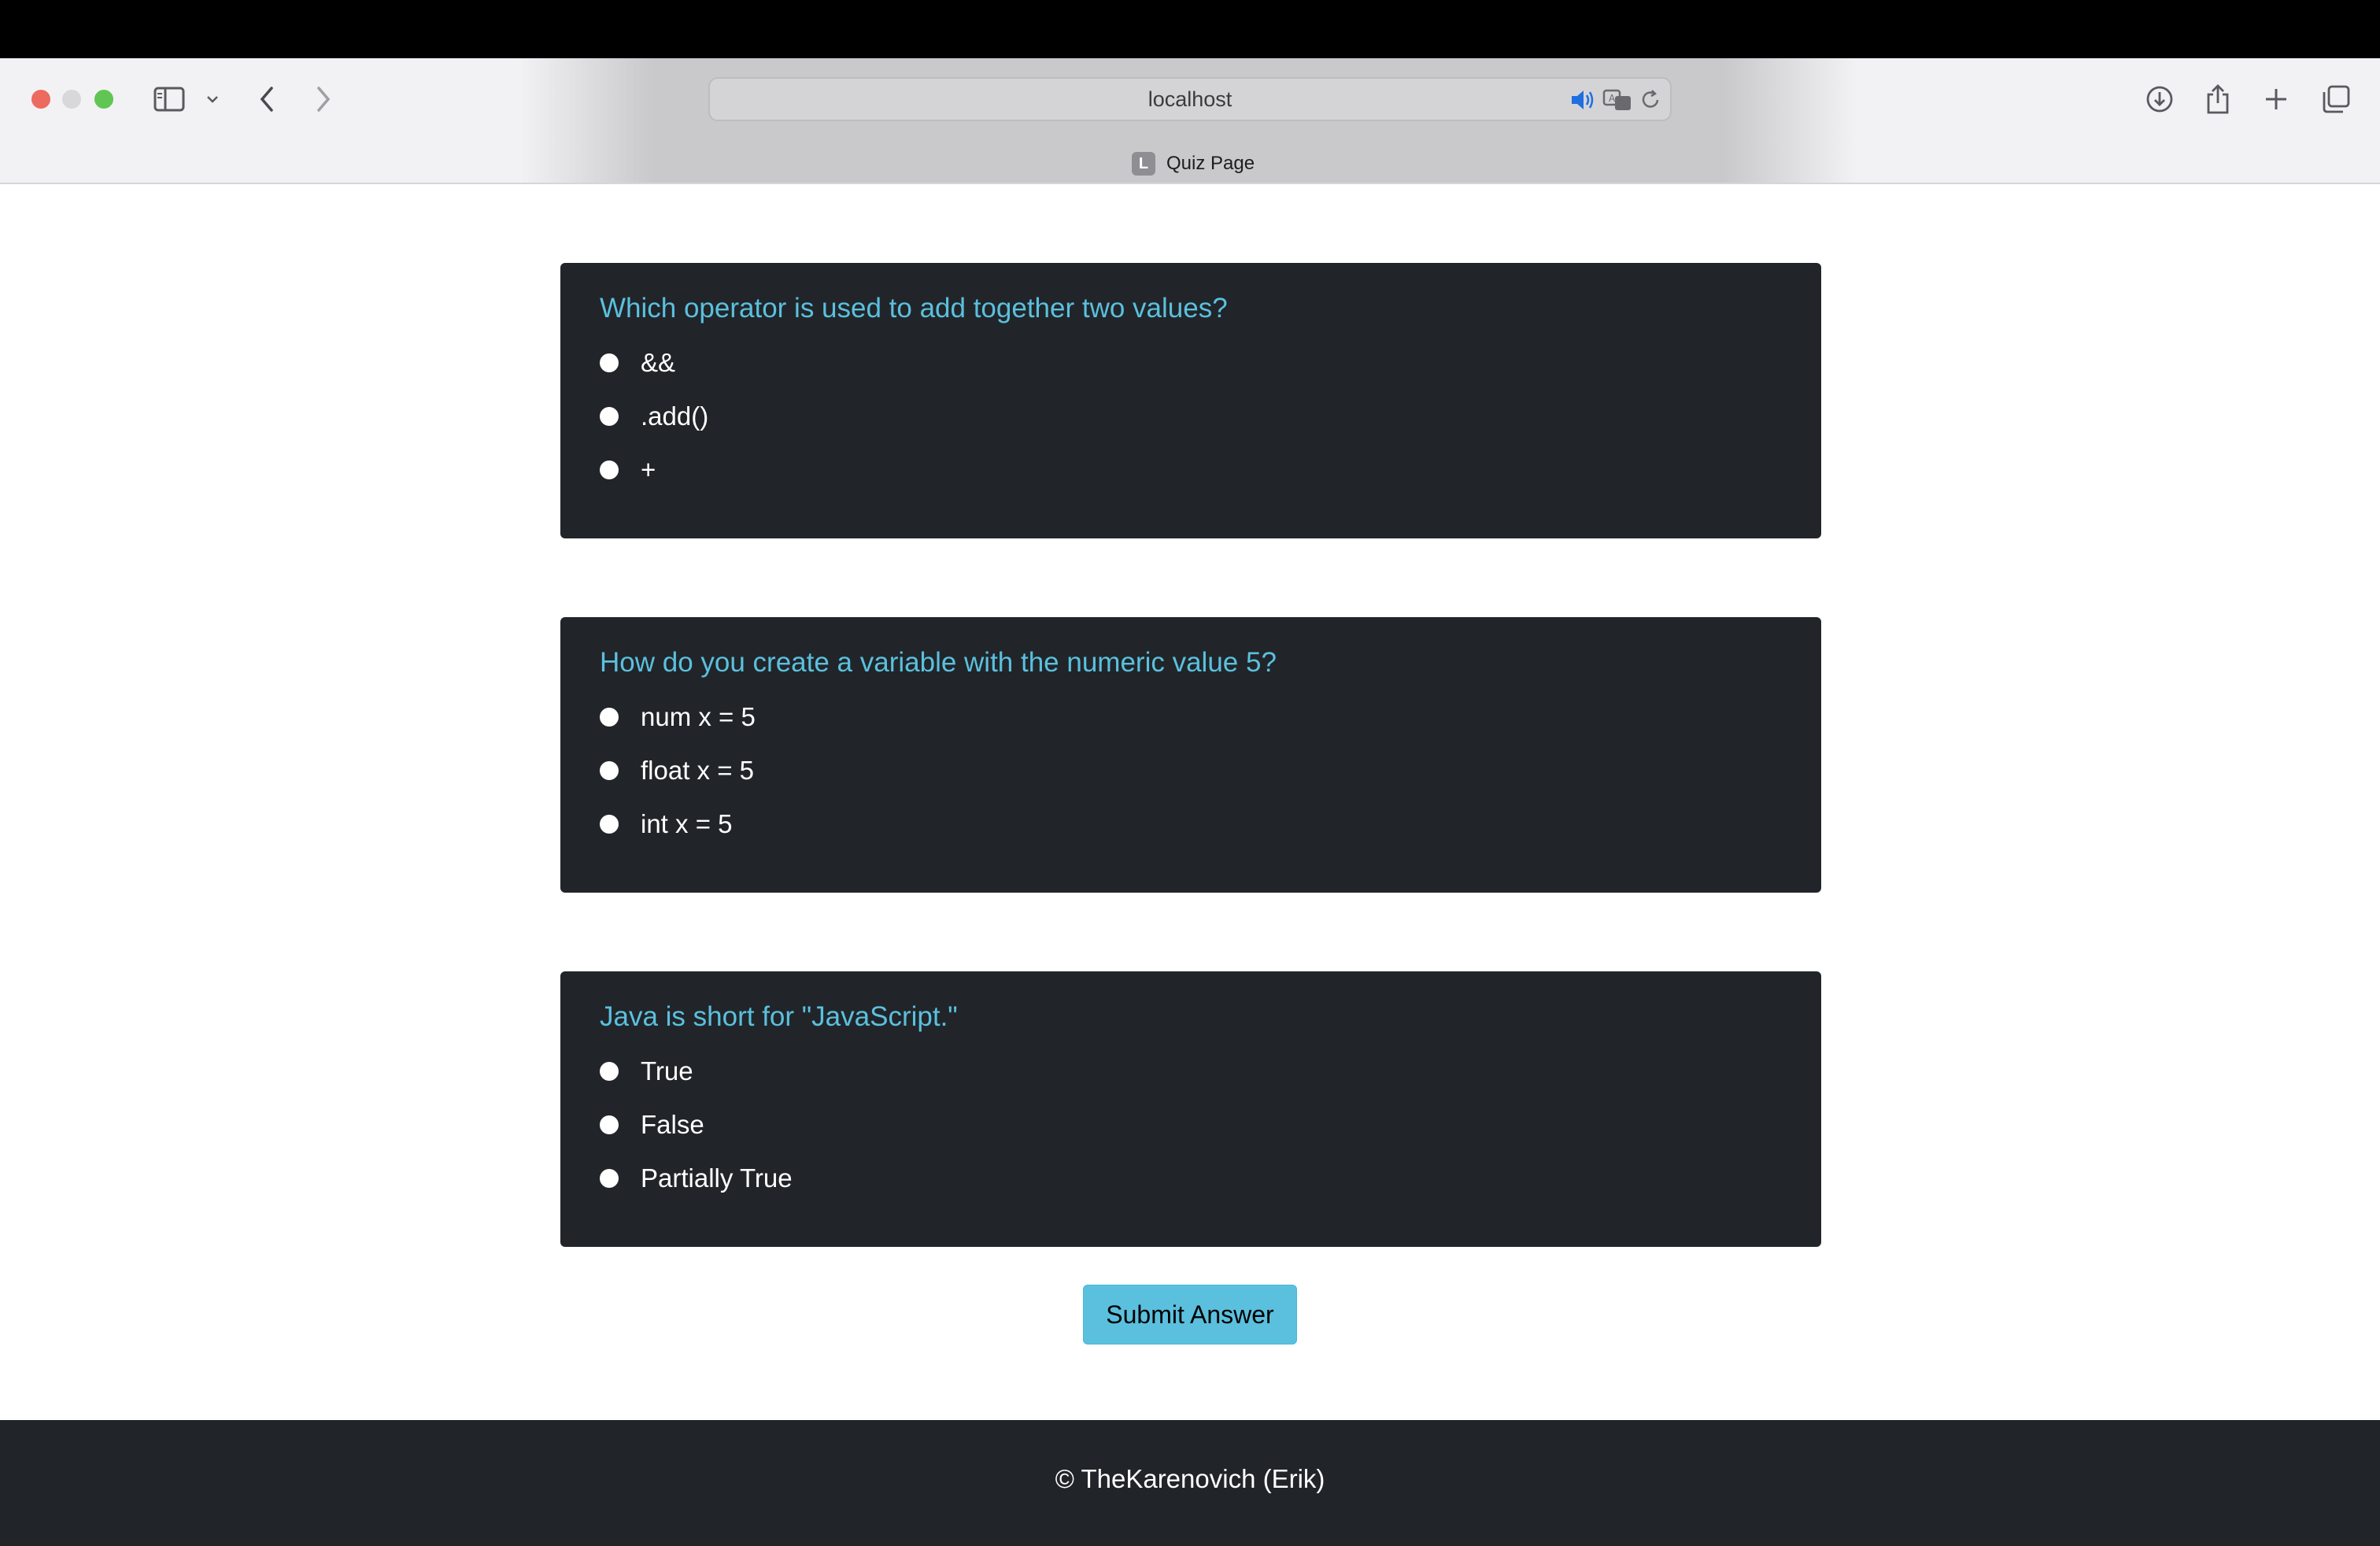 Image resolution: width=2380 pixels, height=1546 pixels. I want to click on question-text: Java is short for "JavaScript.", so click(779, 1016).